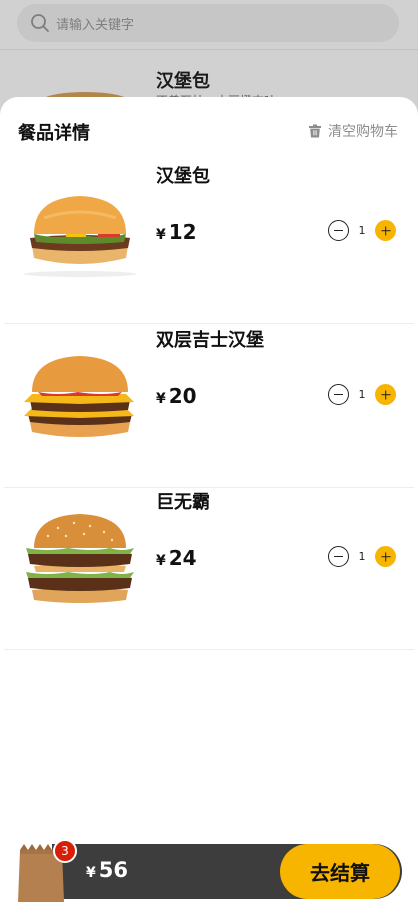 This screenshot has height=908, width=418. I want to click on price-value: 20, so click(182, 396).